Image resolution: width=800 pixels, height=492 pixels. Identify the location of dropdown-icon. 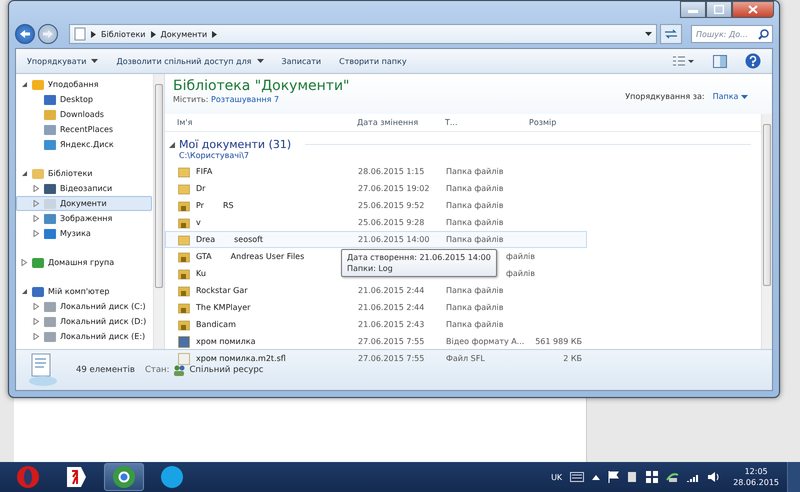
(648, 34).